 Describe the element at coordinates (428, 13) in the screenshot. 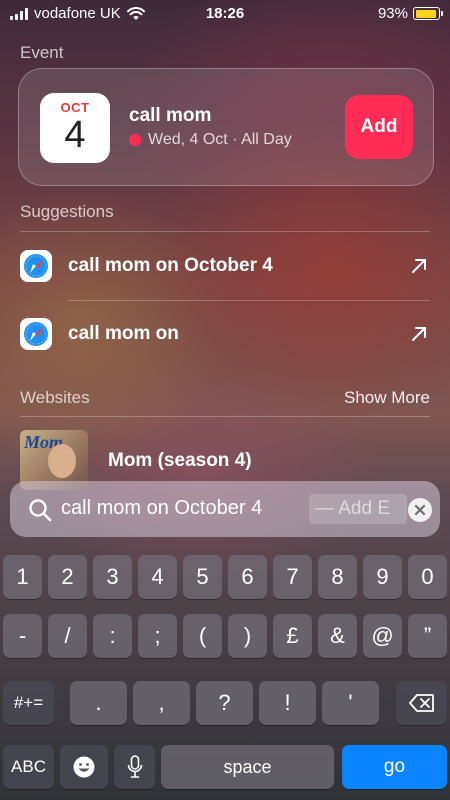

I see `battery-icon` at that location.